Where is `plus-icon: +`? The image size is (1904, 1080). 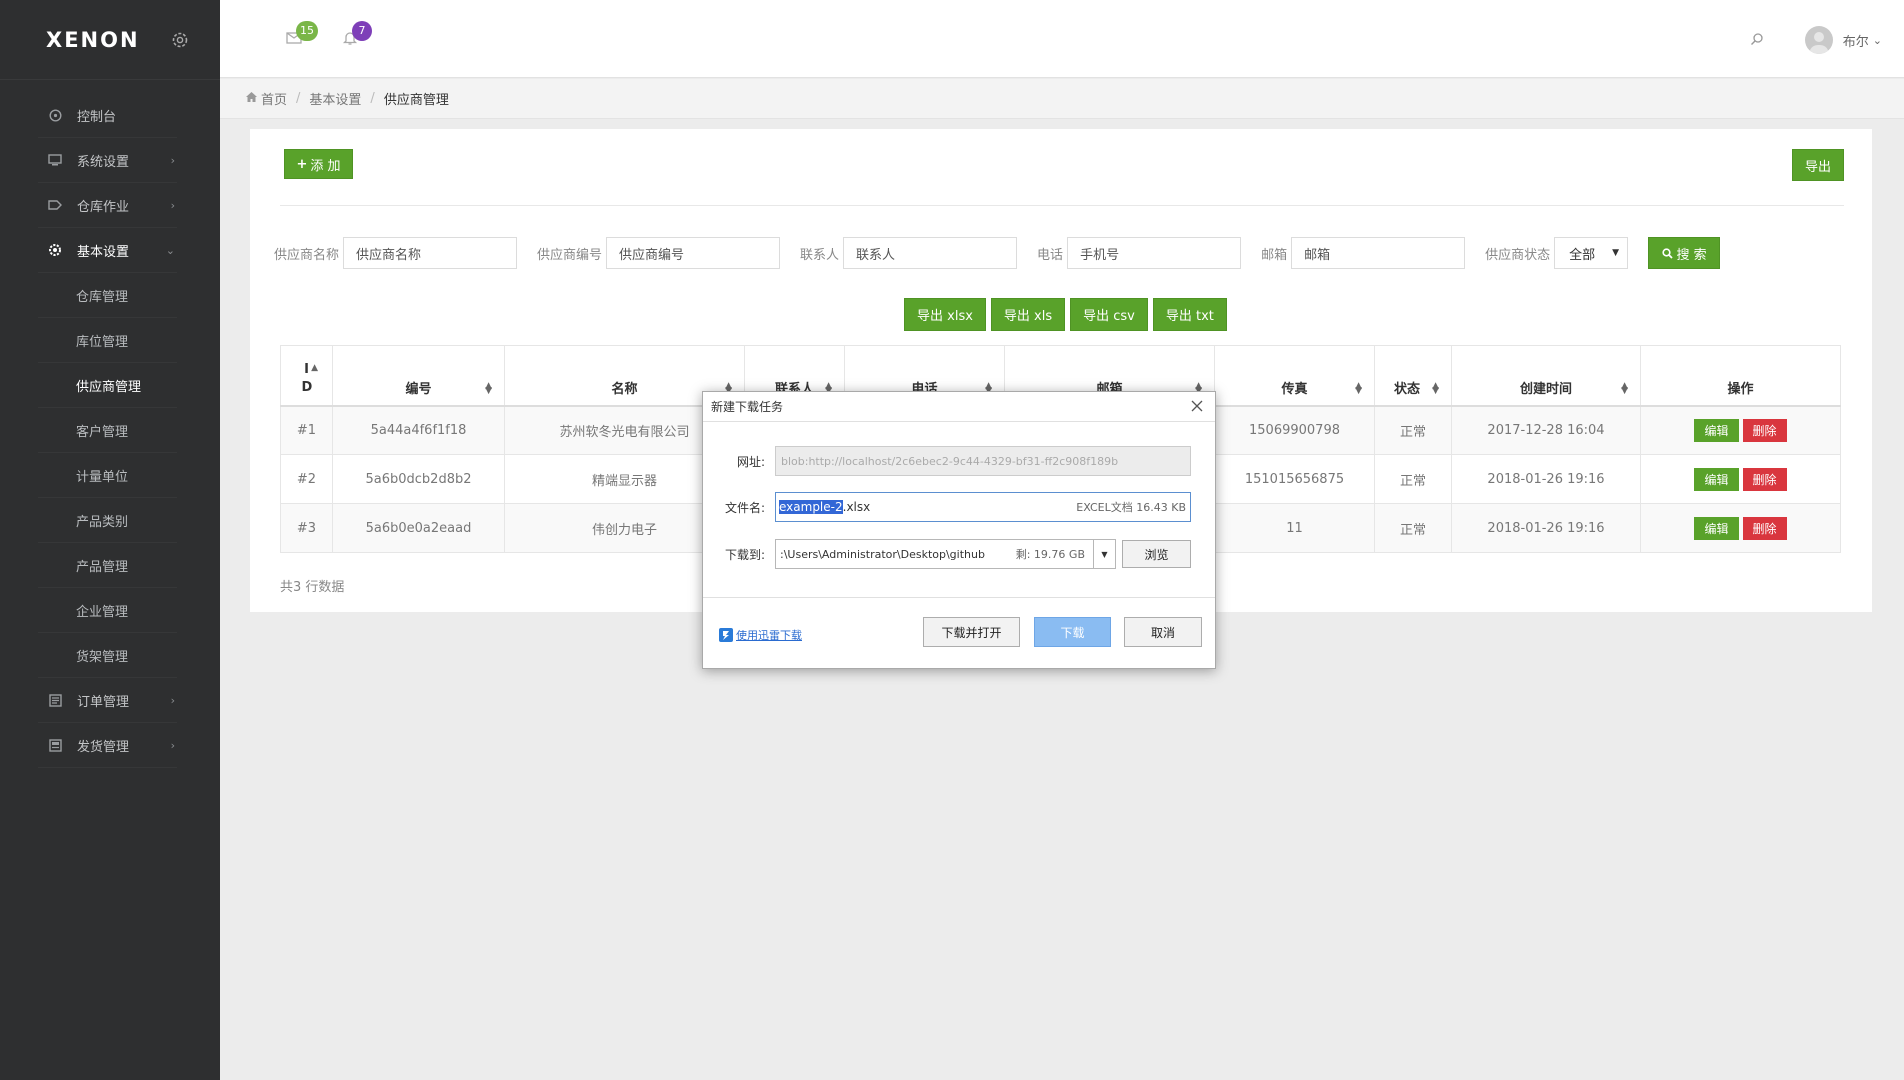
plus-icon: + is located at coordinates (302, 164).